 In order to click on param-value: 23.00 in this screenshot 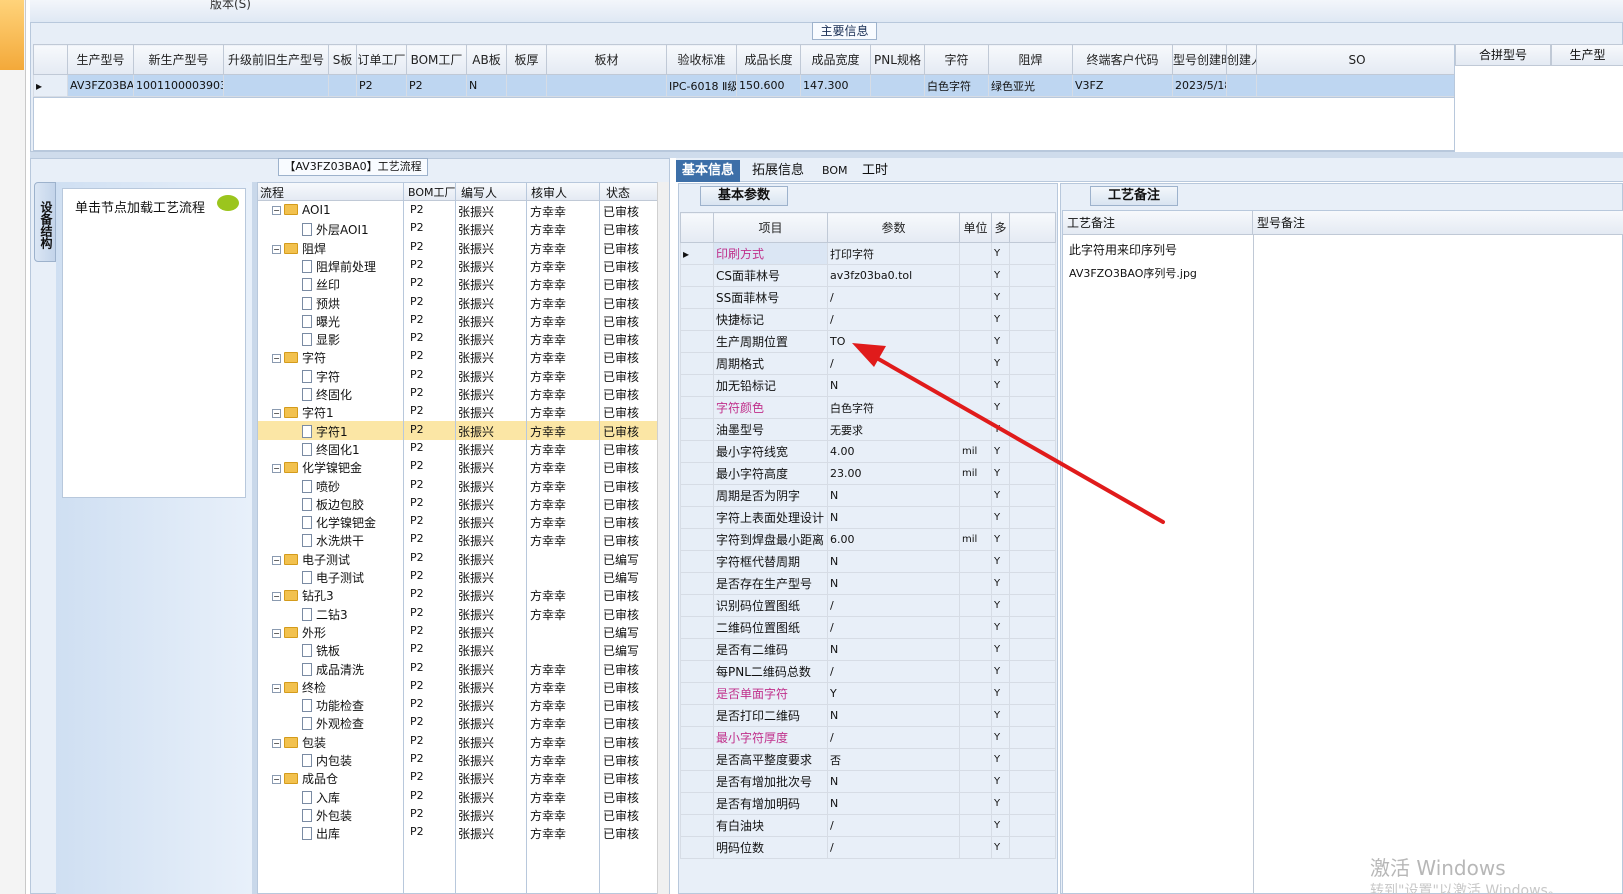, I will do `click(893, 473)`.